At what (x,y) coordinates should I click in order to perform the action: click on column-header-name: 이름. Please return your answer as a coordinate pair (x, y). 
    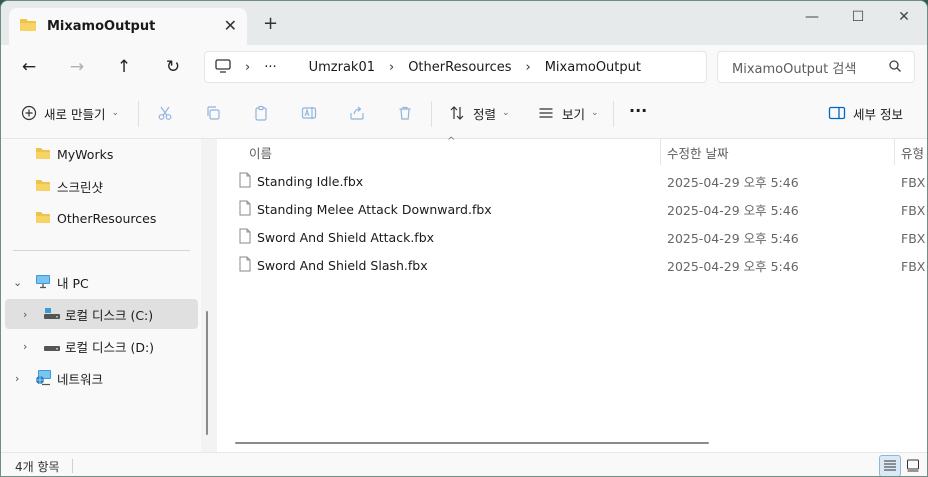
    Looking at the image, I should click on (260, 152).